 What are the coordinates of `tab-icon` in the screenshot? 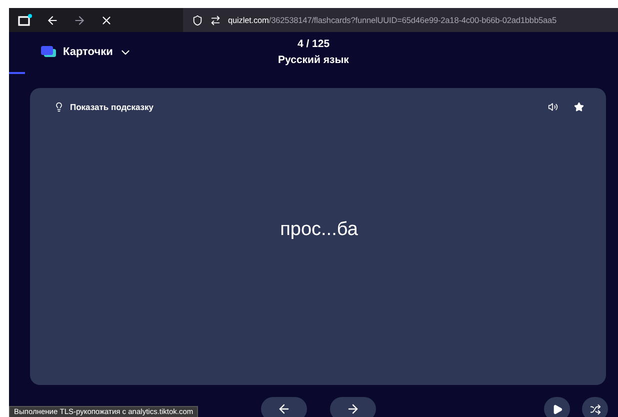 It's located at (25, 20).